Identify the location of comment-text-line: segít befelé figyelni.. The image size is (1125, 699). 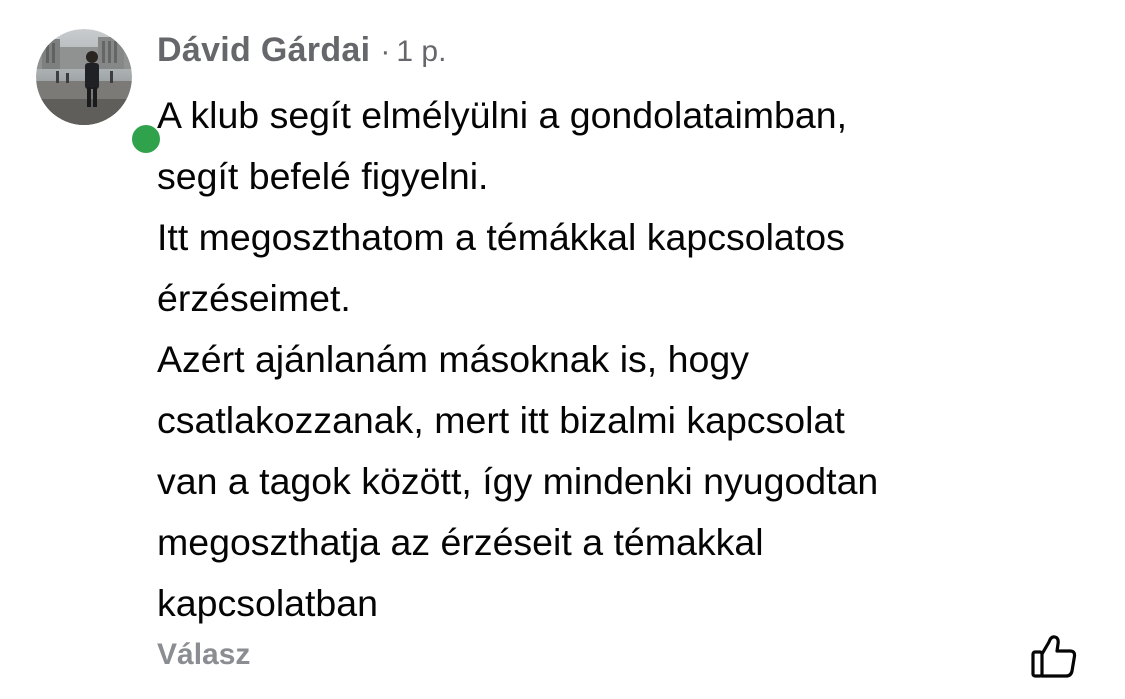
(323, 176).